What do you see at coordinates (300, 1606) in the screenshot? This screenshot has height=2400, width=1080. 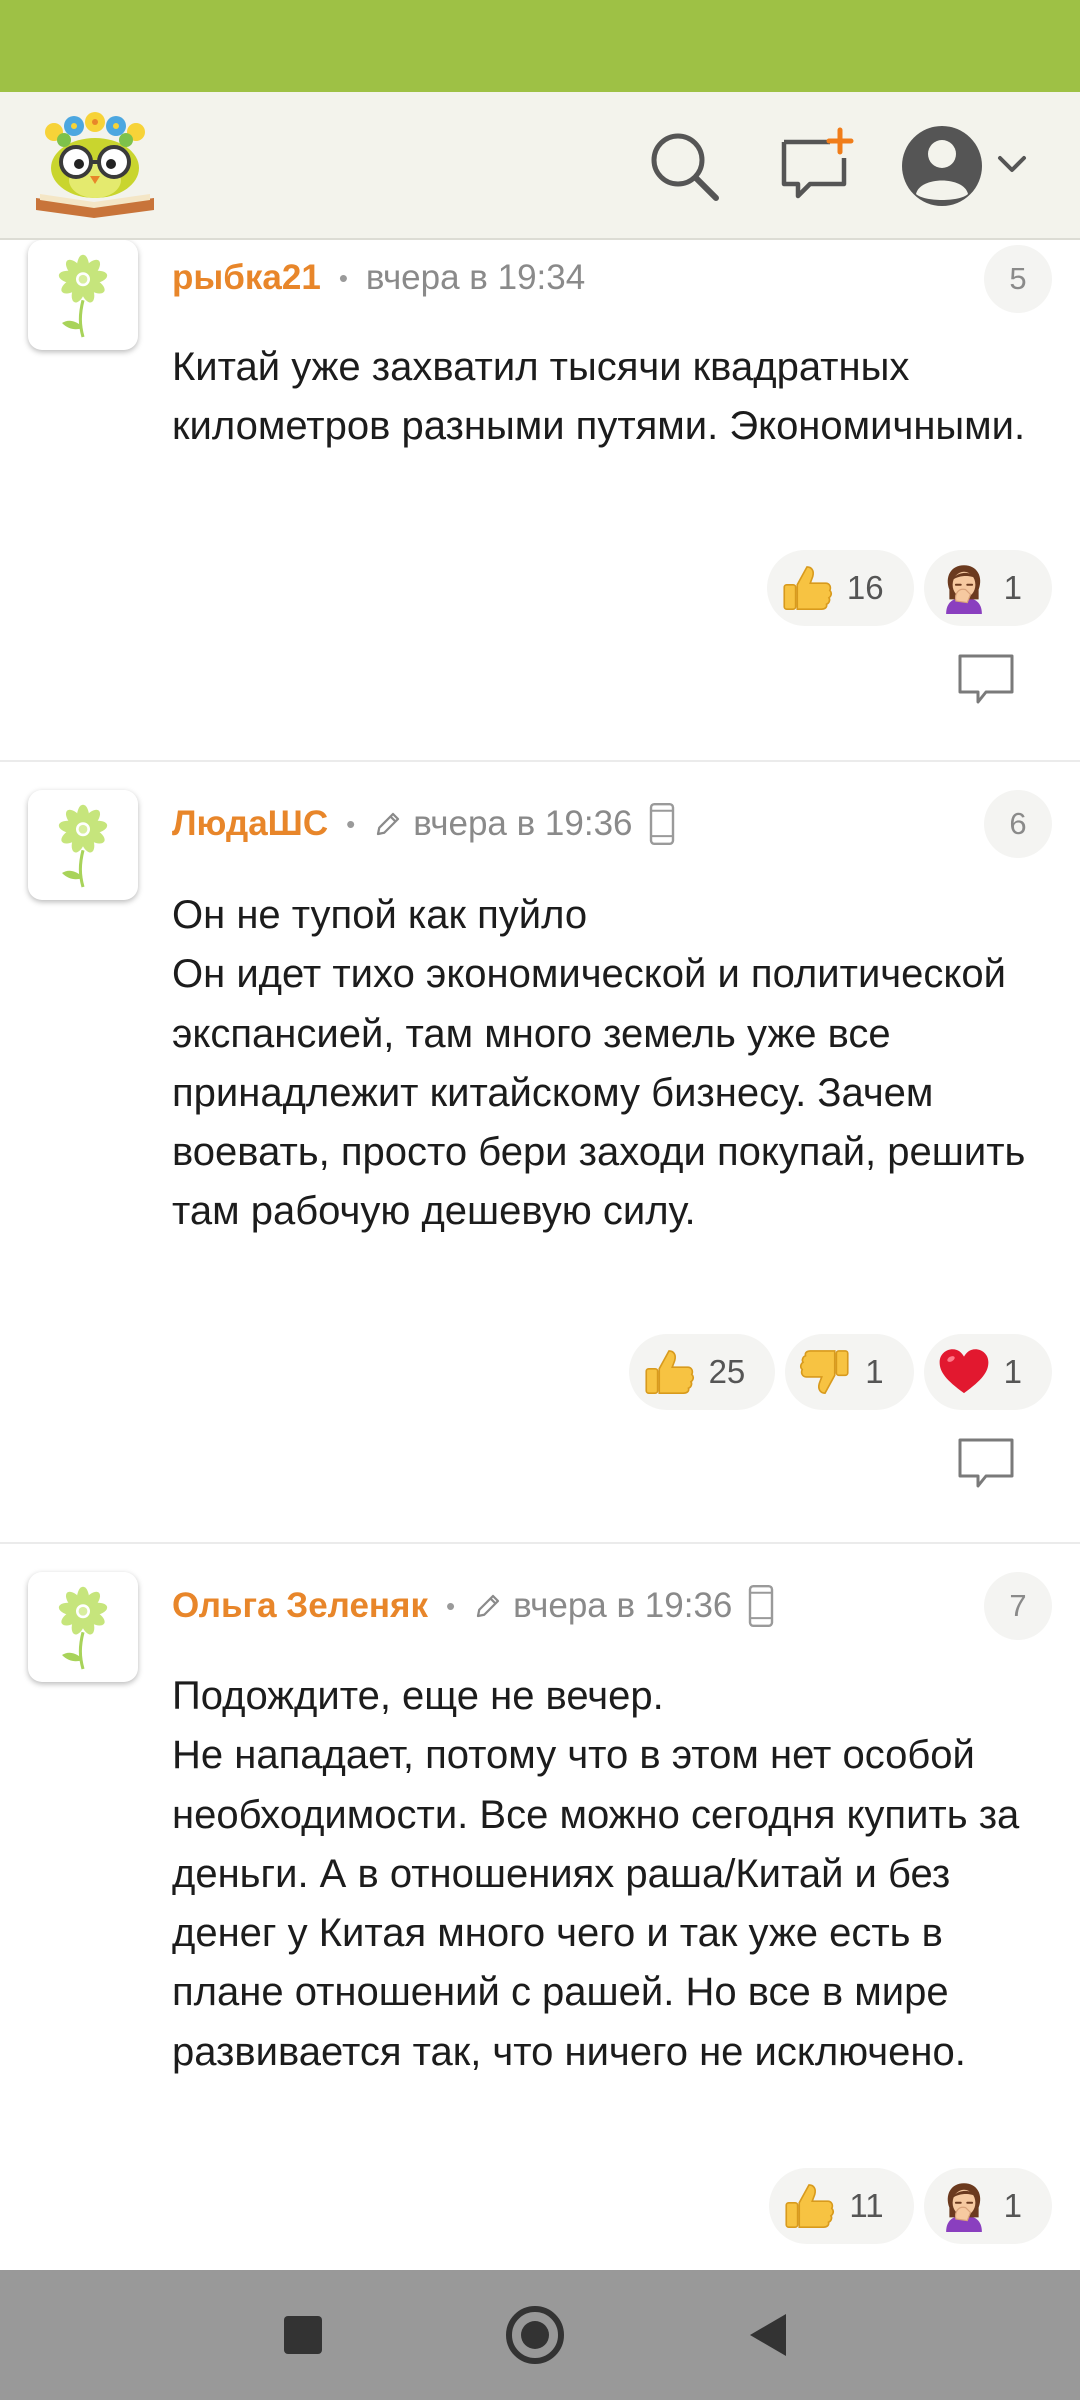 I see `author-name: Ольга Зеленяк` at bounding box center [300, 1606].